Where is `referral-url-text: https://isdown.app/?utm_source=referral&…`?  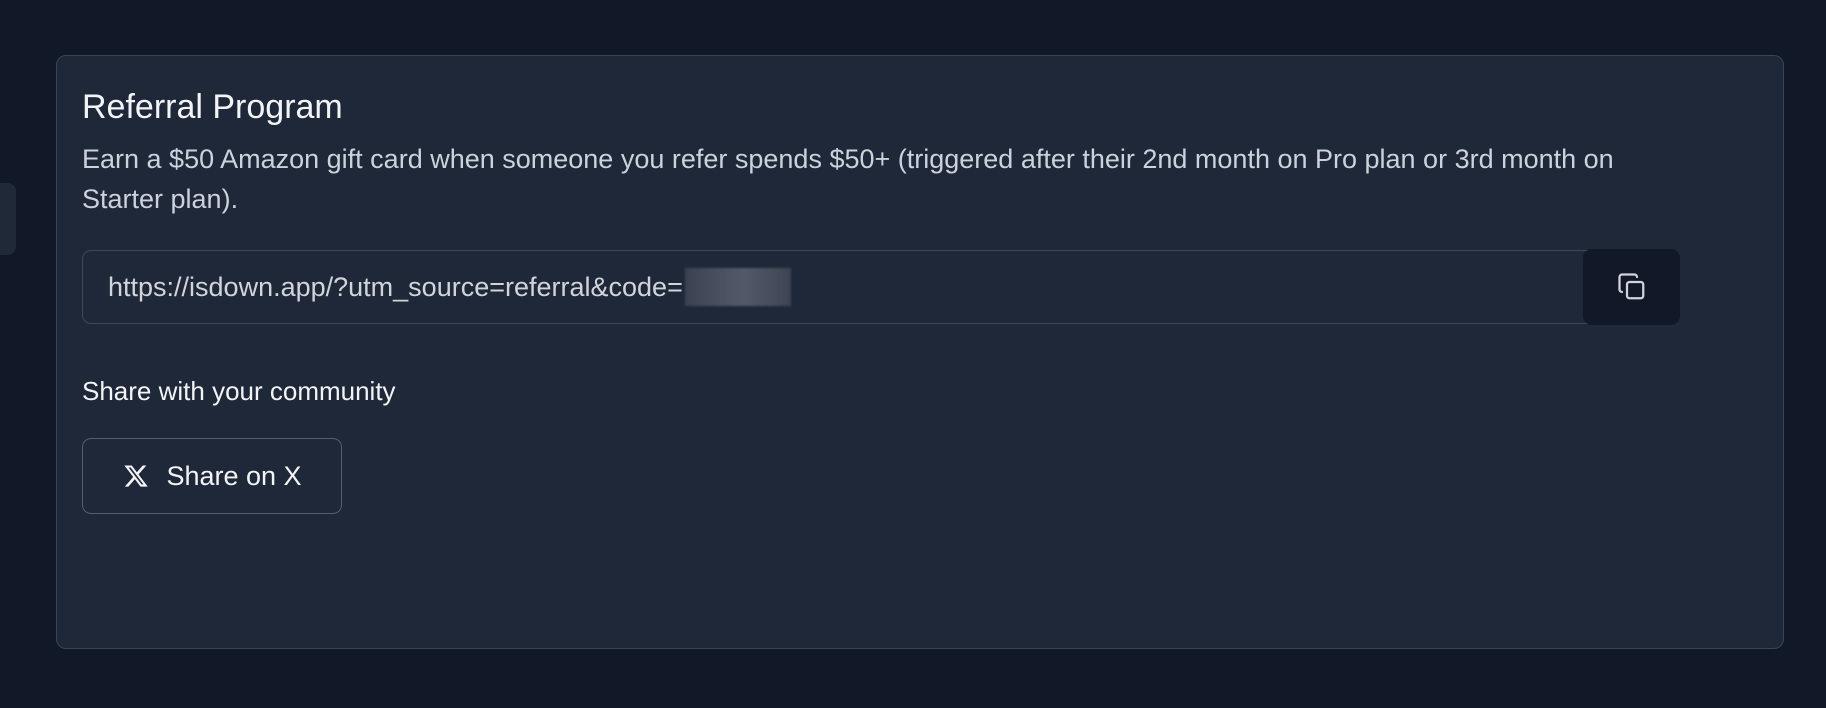
referral-url-text: https://isdown.app/?utm_source=referral&… is located at coordinates (395, 286).